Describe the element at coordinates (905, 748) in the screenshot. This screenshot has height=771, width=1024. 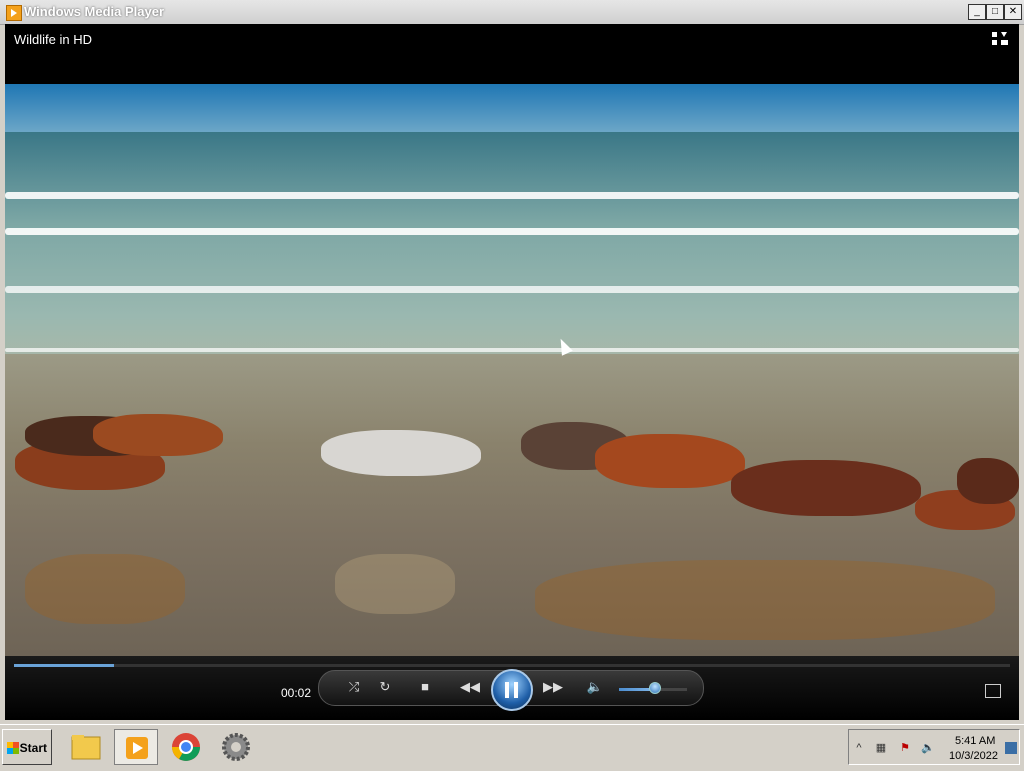
I see `action-center-icon: ⚑` at that location.